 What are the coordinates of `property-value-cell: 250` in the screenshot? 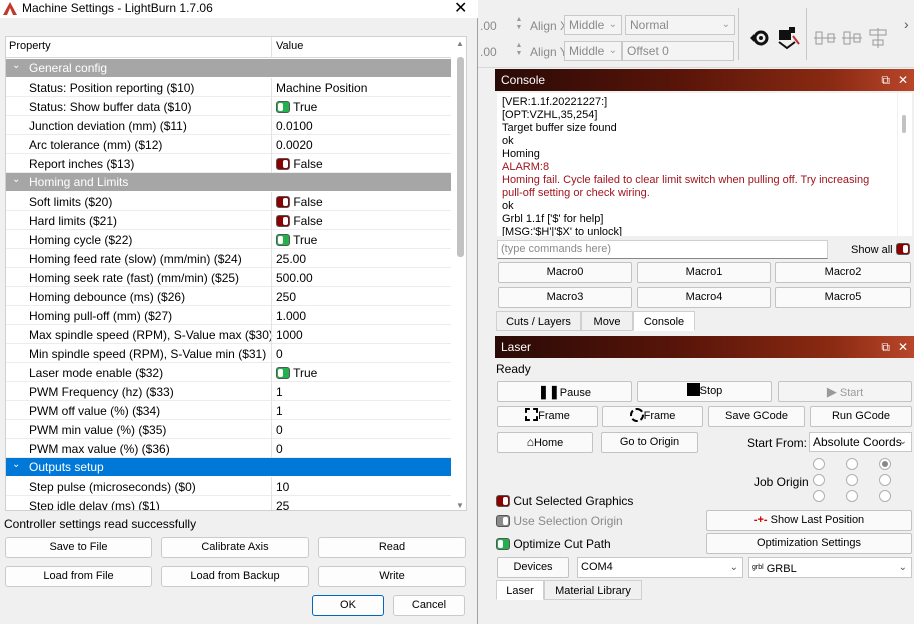 It's located at (286, 297).